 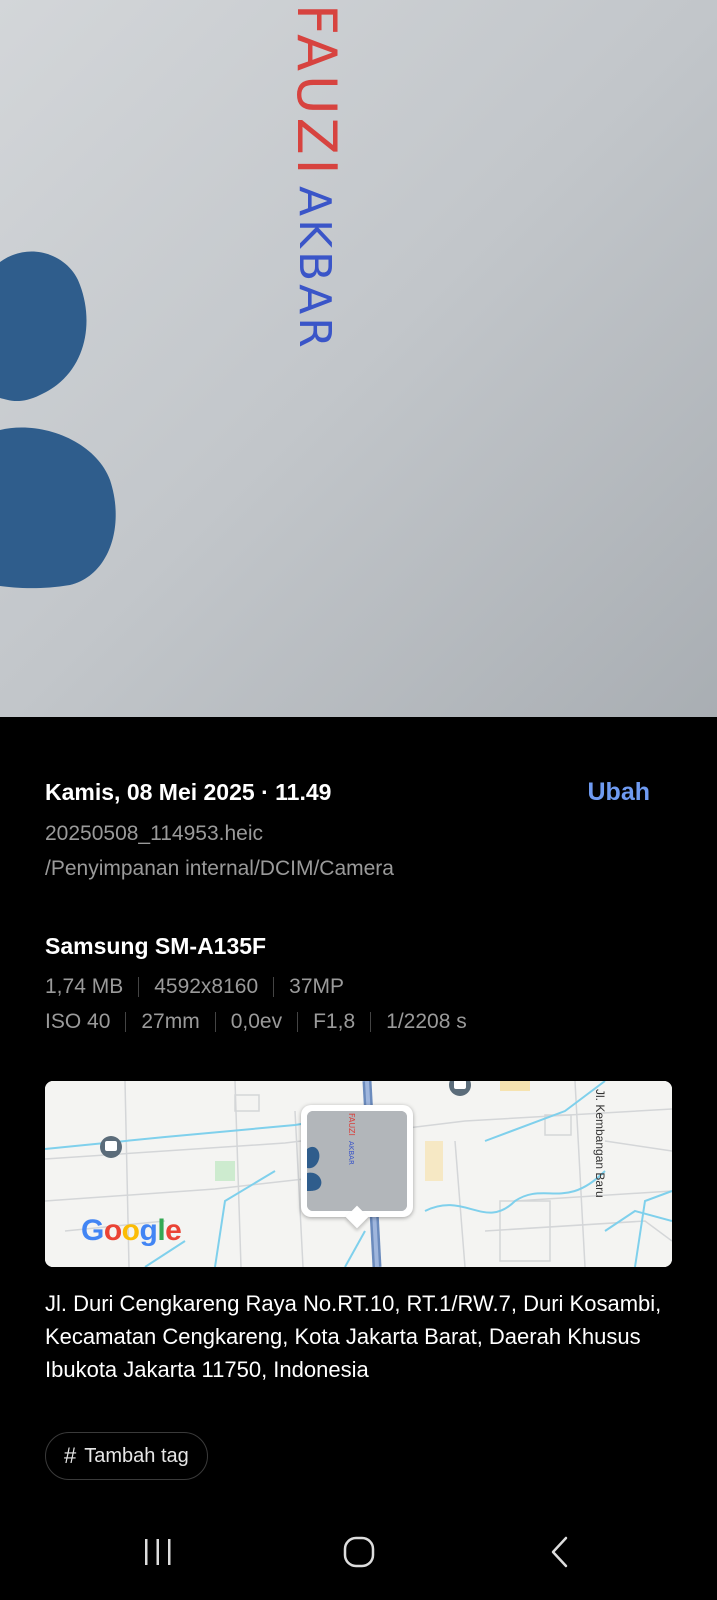 I want to click on back-icon, so click(x=560, y=1552).